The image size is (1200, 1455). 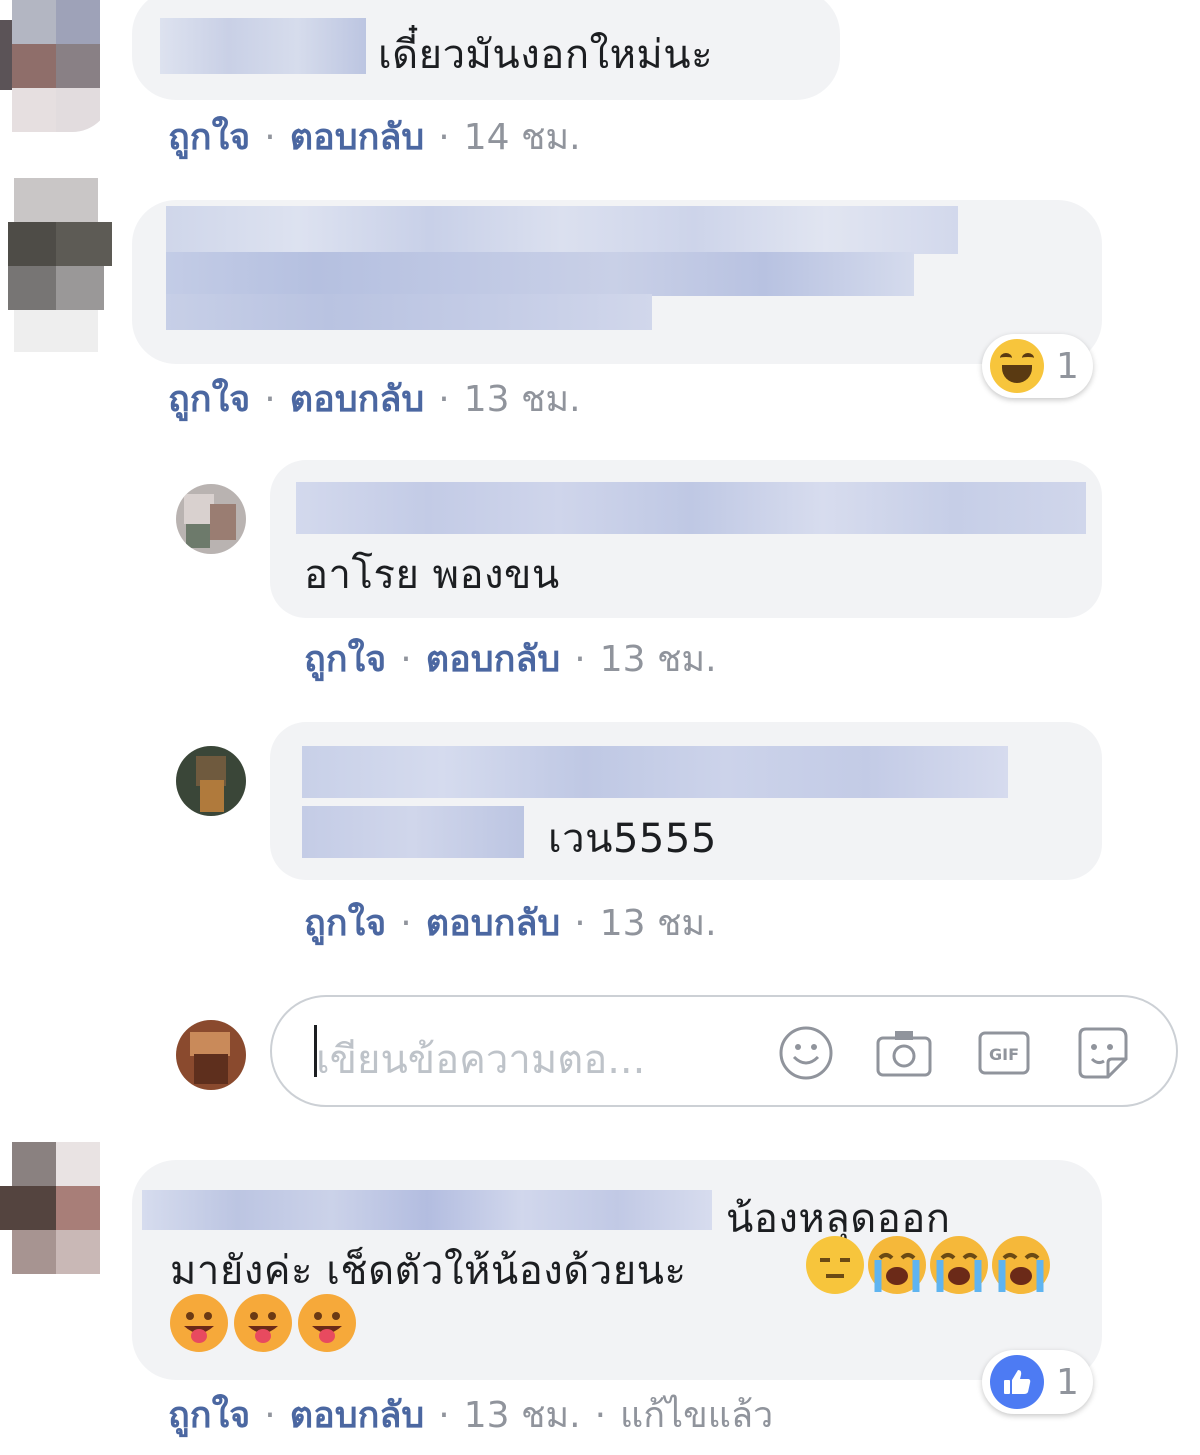 I want to click on reply-text: เวน5555, so click(x=632, y=839).